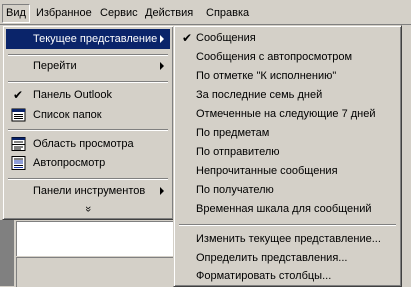 The height and width of the screenshot is (287, 411). What do you see at coordinates (72, 95) in the screenshot?
I see `menu-item-label: Панель Outlook` at bounding box center [72, 95].